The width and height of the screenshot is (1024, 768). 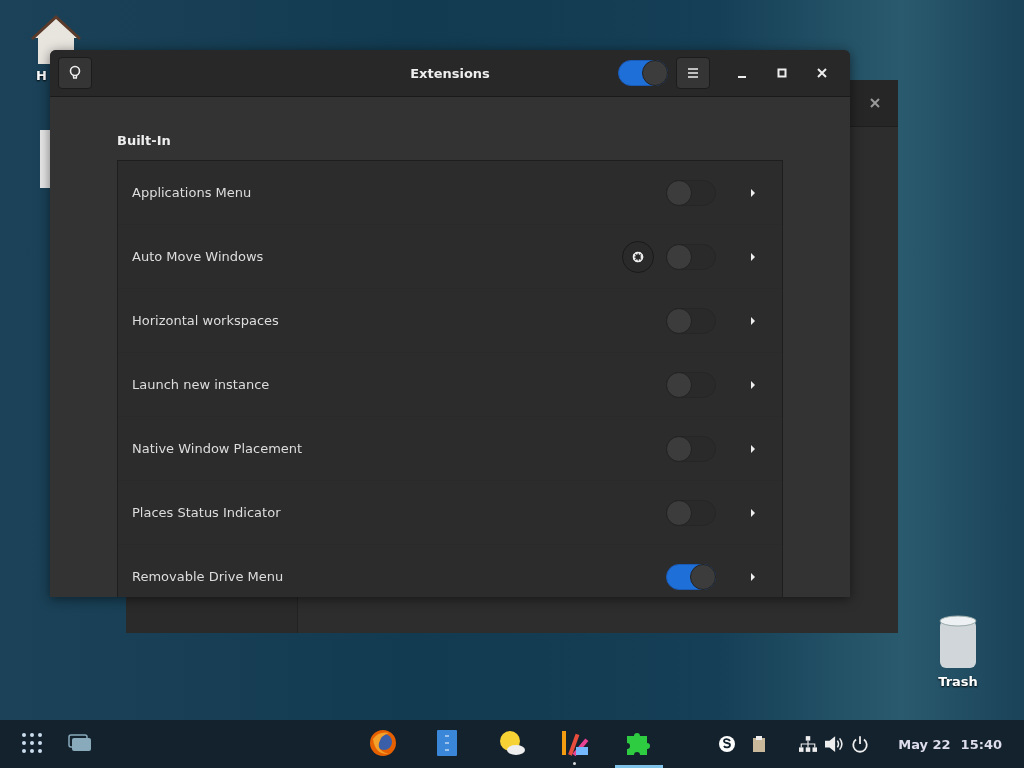 I want to click on date-label: May 22, so click(x=924, y=744).